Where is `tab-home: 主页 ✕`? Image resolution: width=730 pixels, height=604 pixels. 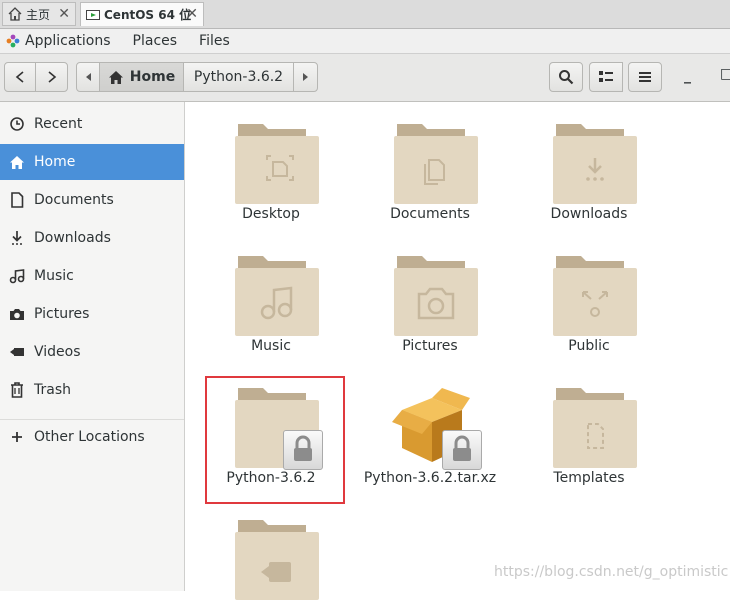 tab-home: 主页 ✕ is located at coordinates (39, 14).